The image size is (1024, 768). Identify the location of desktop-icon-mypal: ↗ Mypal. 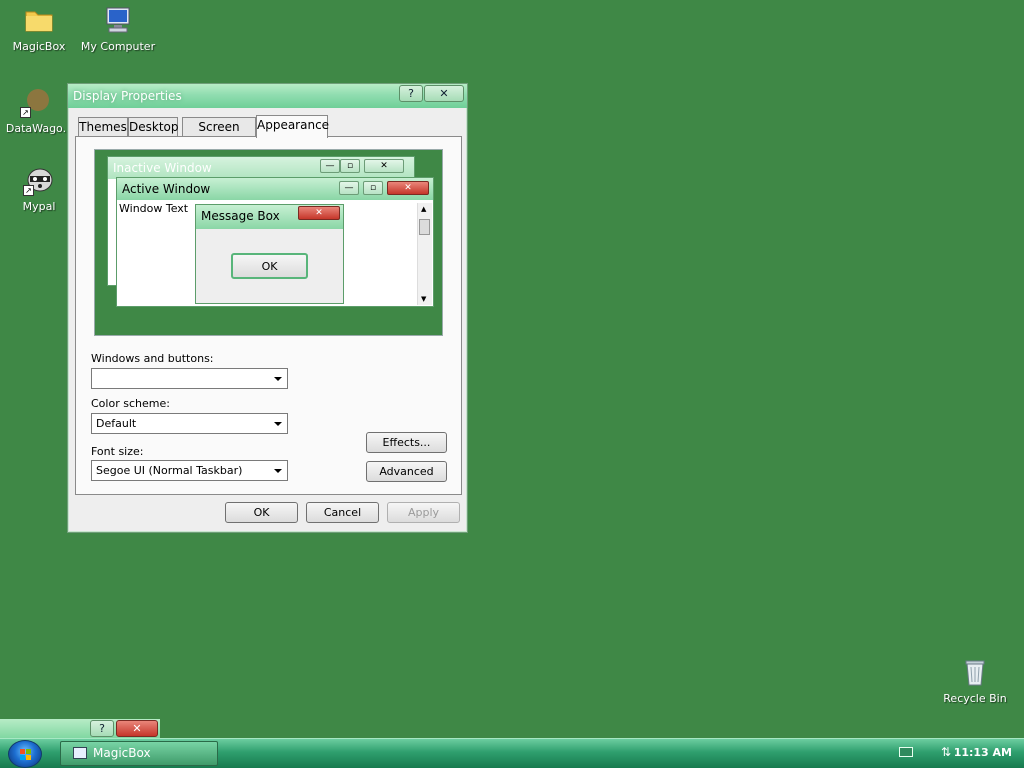
(39, 188).